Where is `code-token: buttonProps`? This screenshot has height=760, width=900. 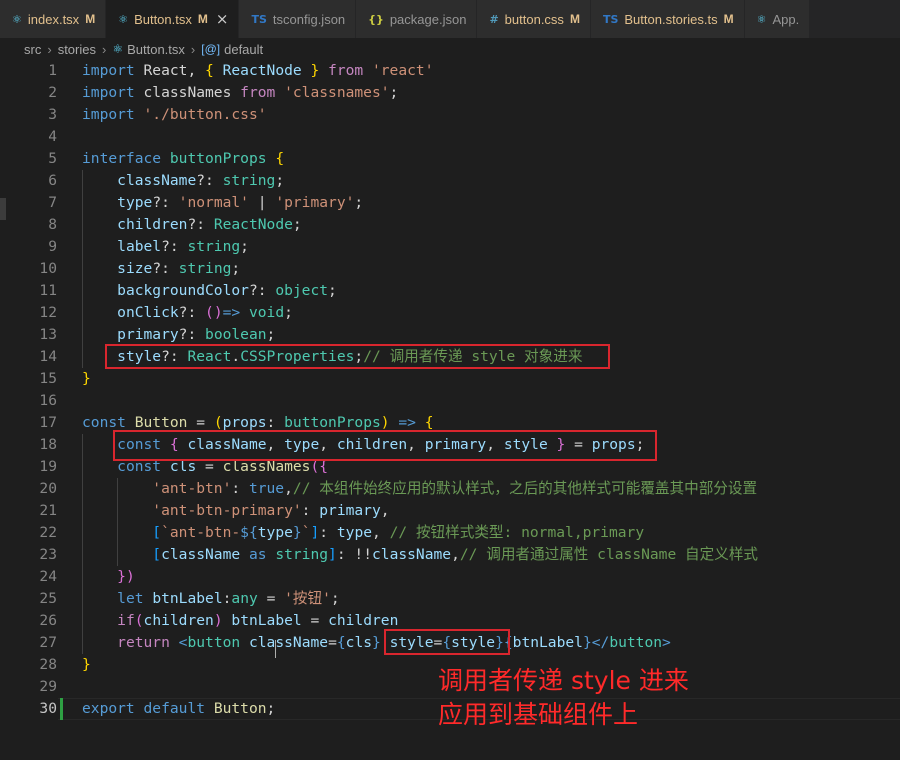 code-token: buttonProps is located at coordinates (332, 422).